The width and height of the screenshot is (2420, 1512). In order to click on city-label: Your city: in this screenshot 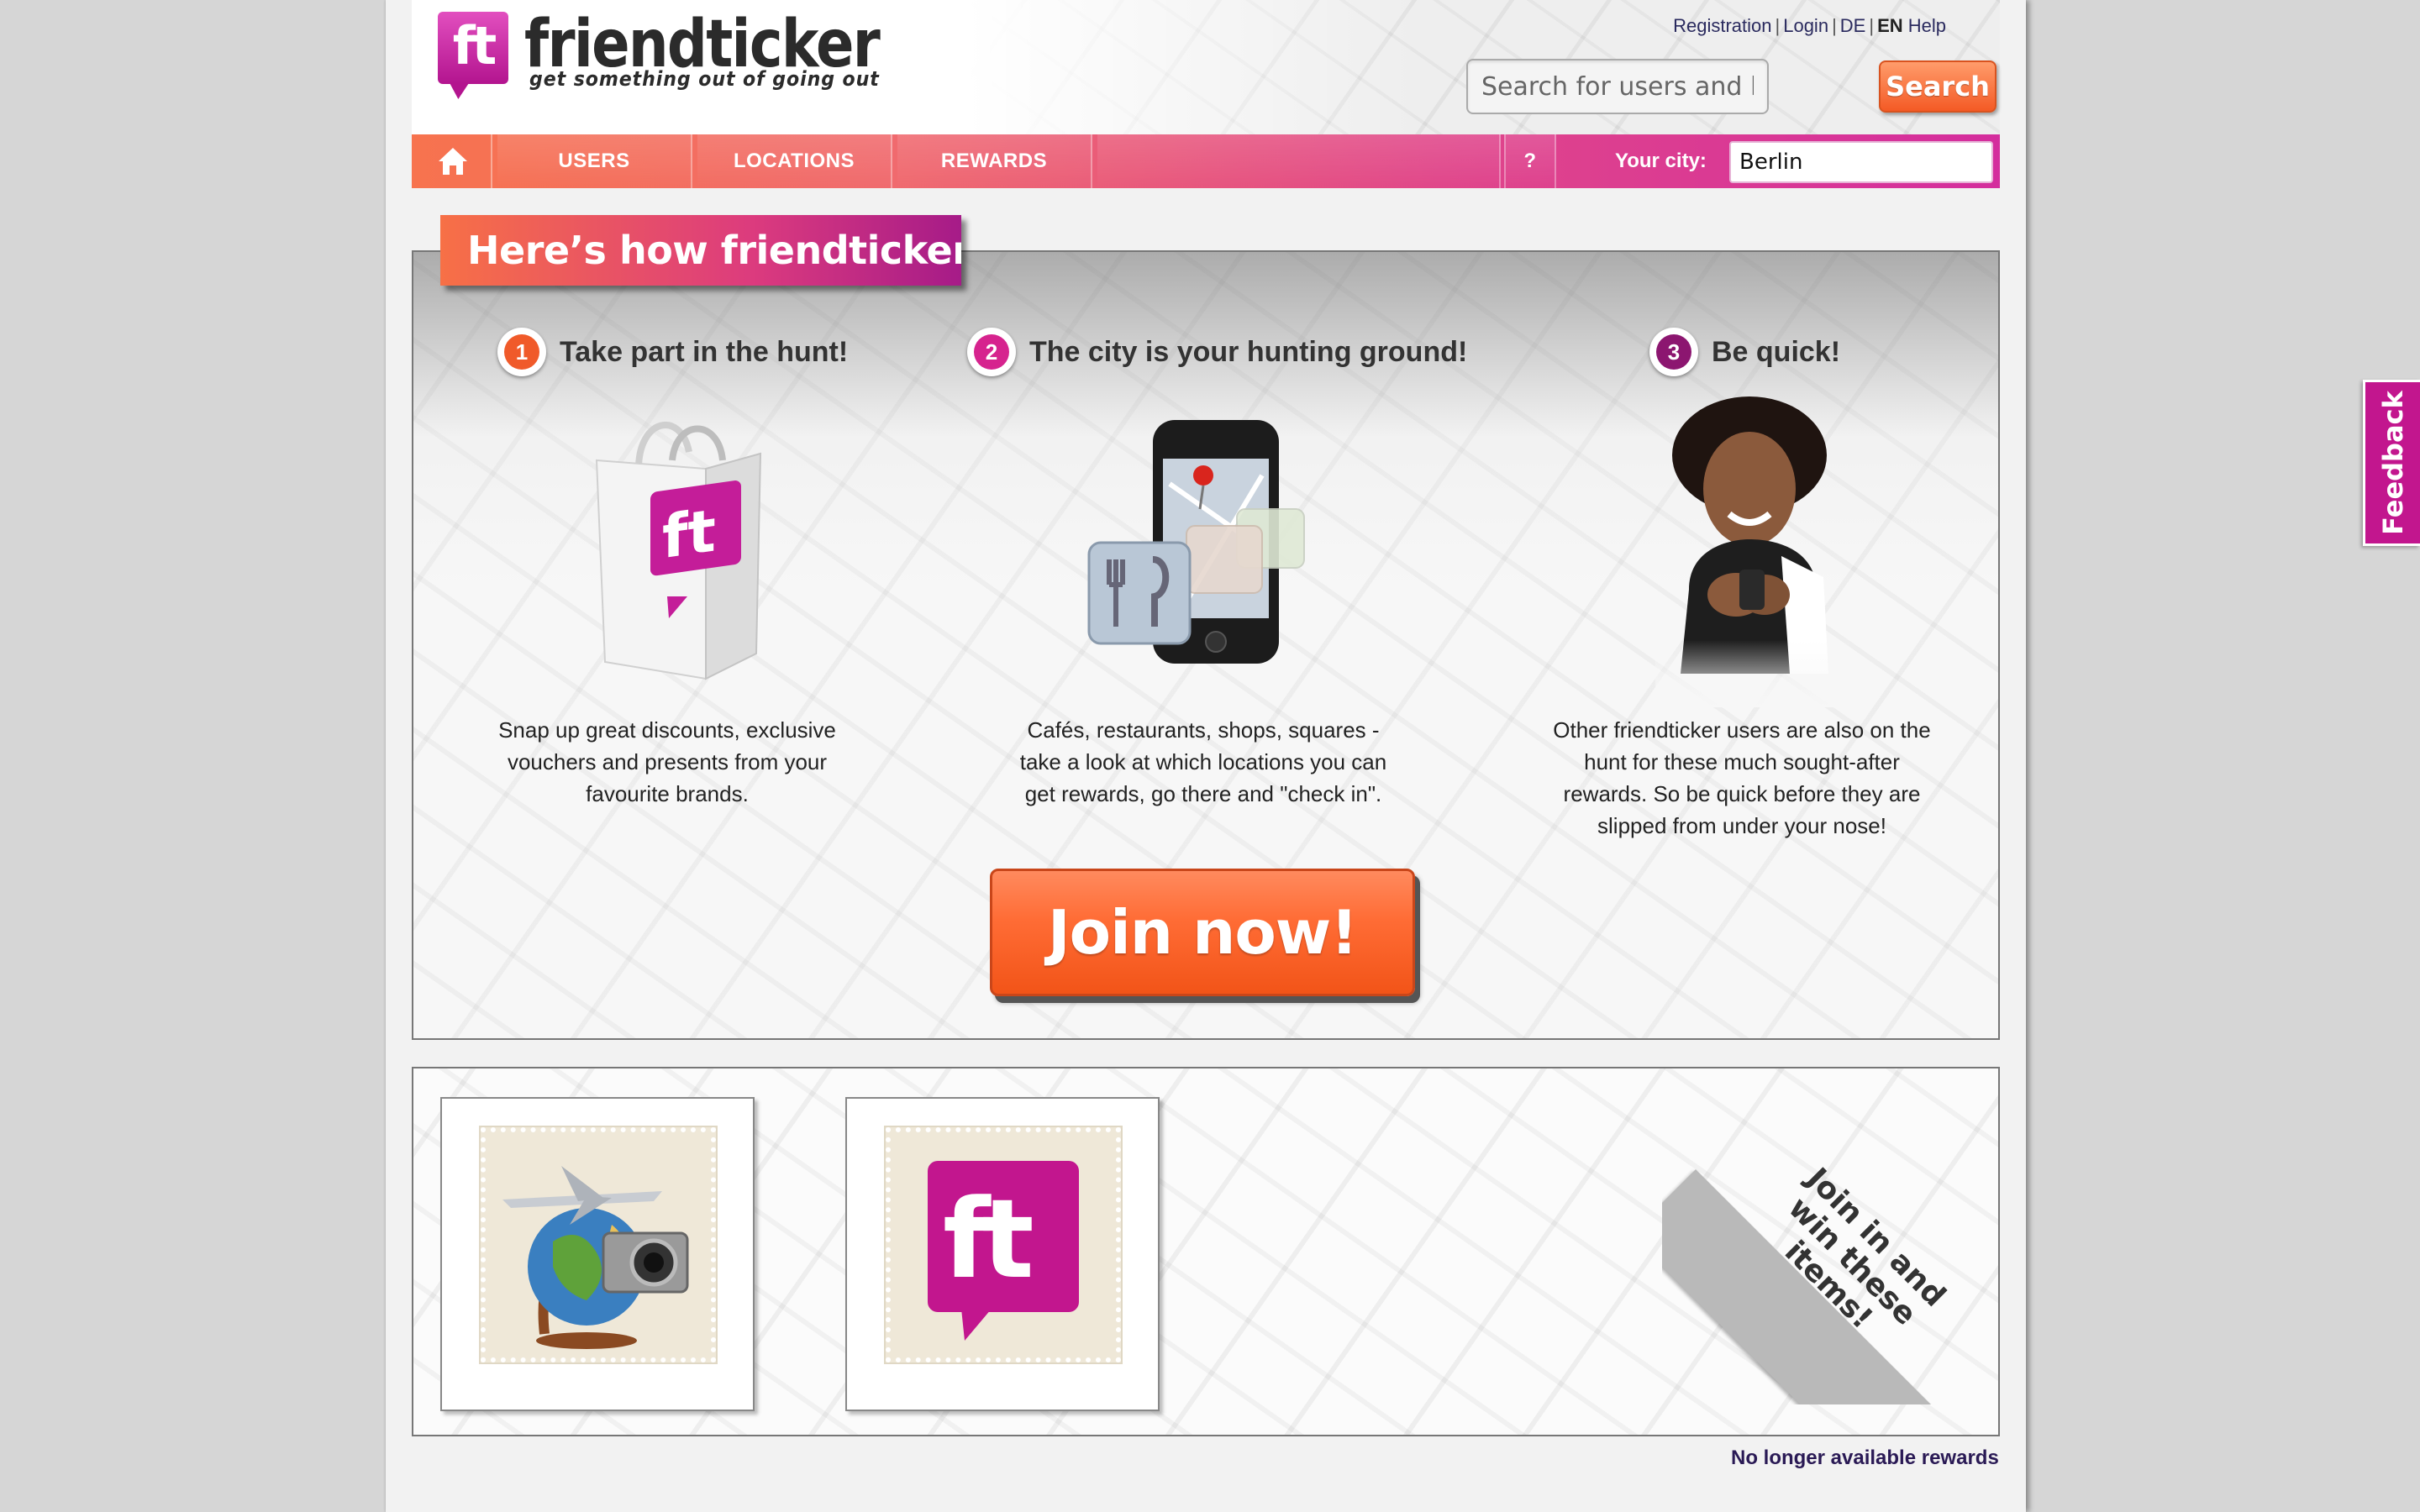, I will do `click(1661, 161)`.